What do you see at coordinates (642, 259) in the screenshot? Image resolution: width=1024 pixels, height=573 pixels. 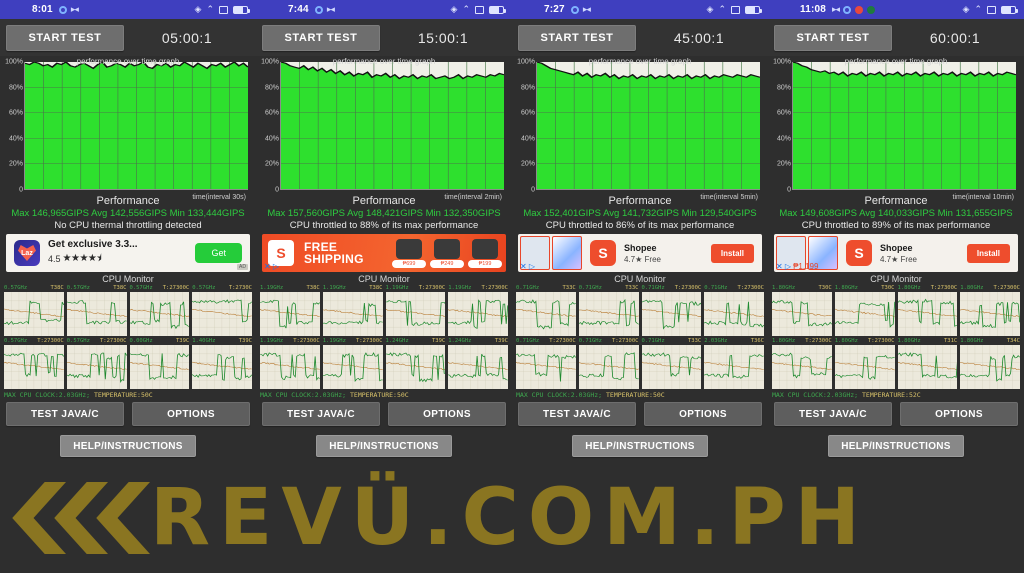 I see `ad-subtitle: 4.7★ Free` at bounding box center [642, 259].